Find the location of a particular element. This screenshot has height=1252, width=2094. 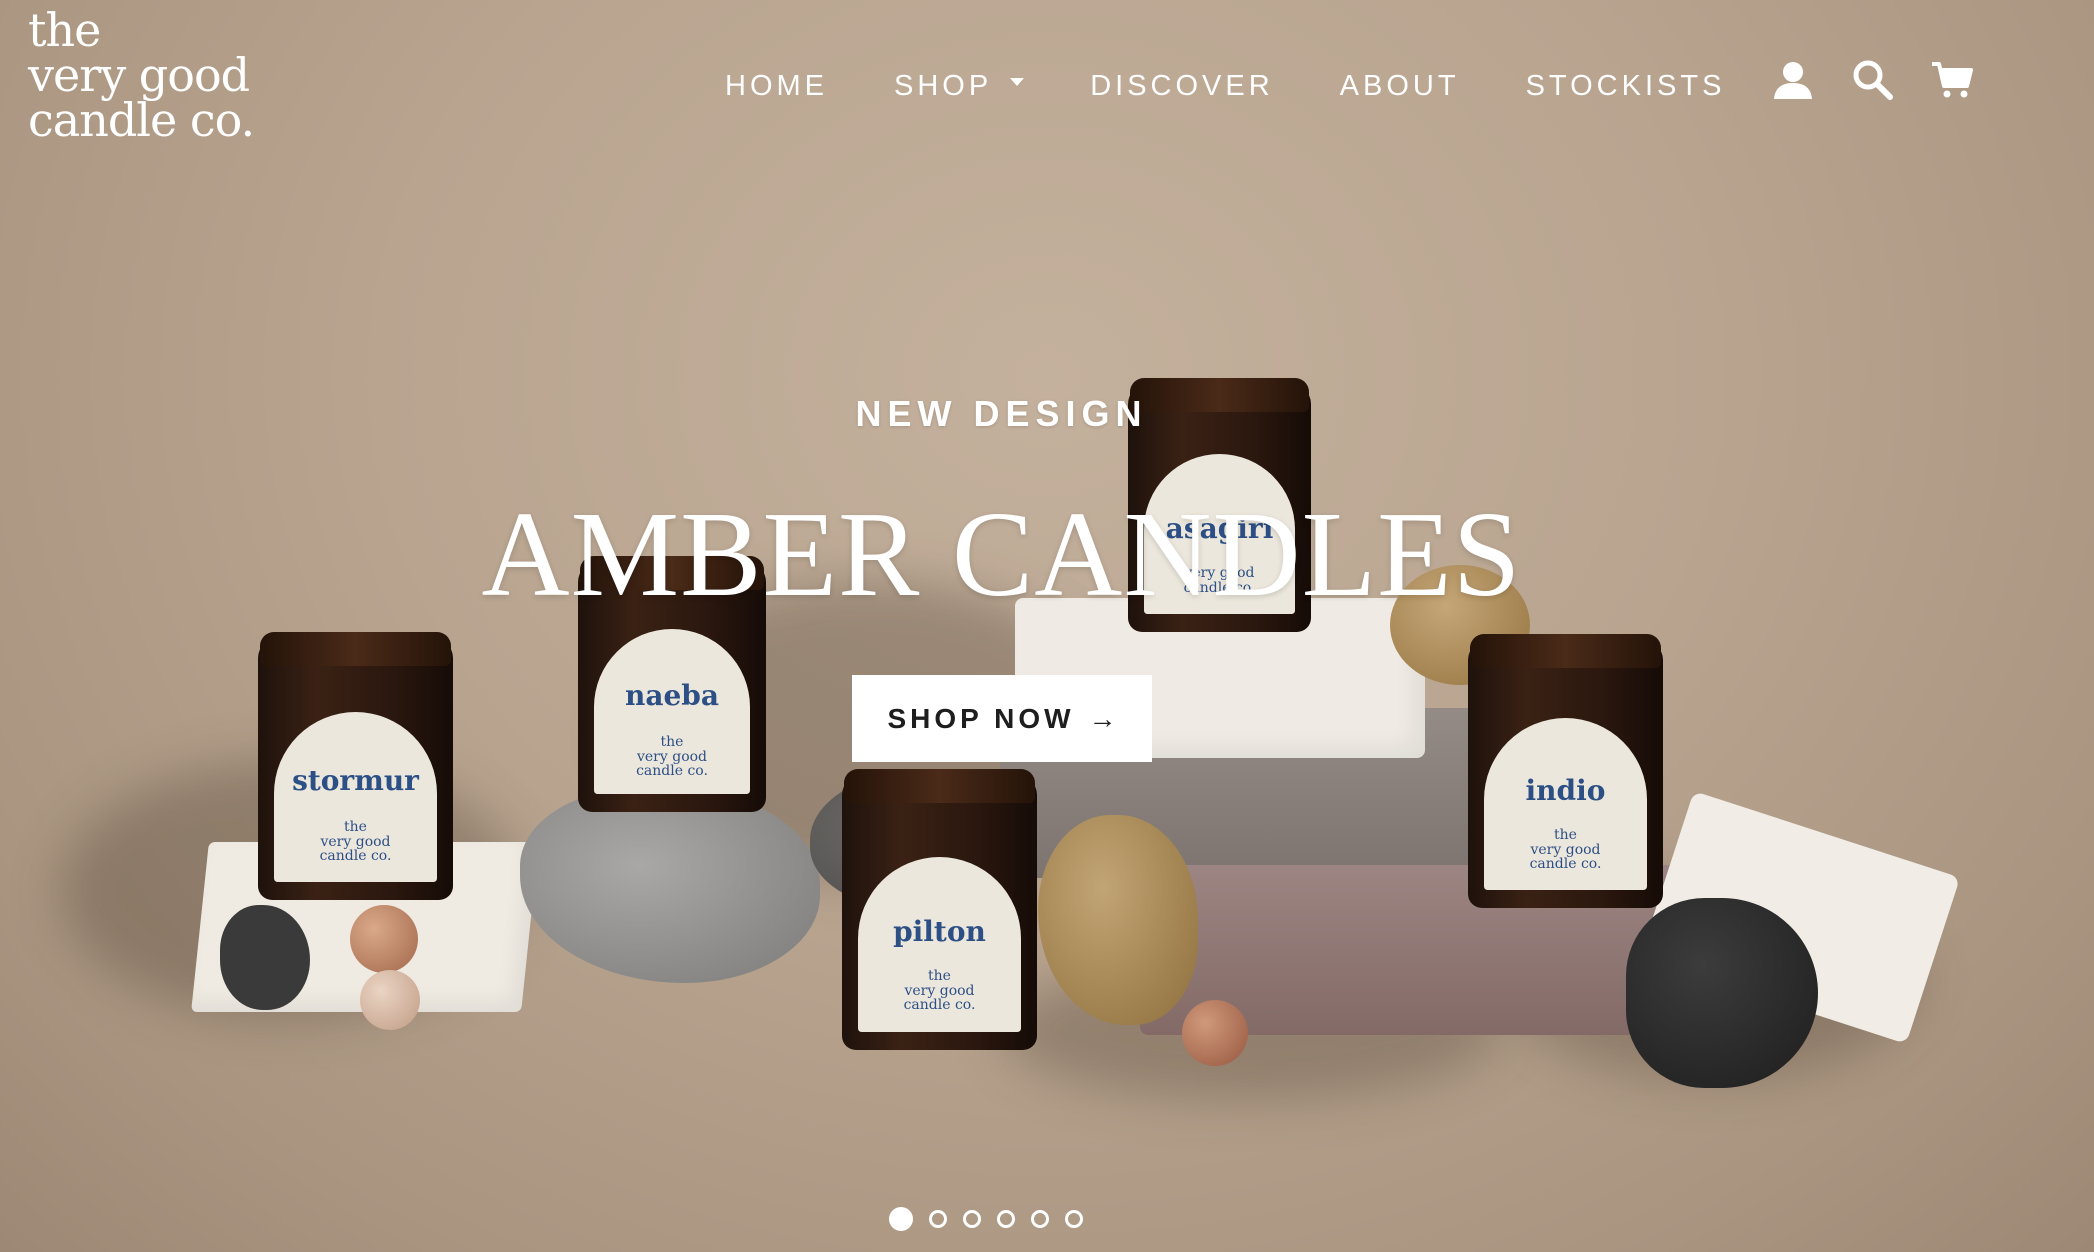

nav-item-label: DISCOVER is located at coordinates (1182, 85).